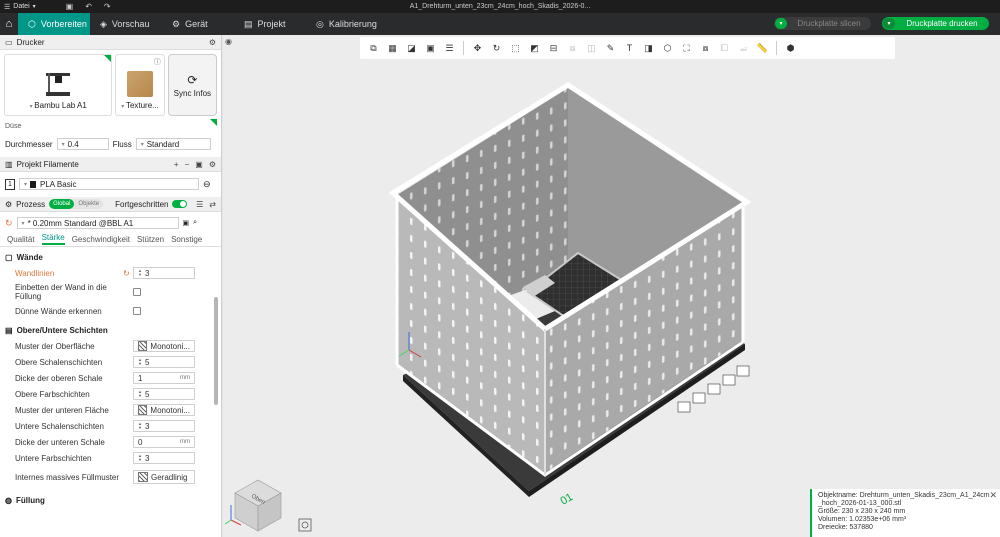 The image size is (1000, 537). I want to click on undo-icon: ↶, so click(88, 6).